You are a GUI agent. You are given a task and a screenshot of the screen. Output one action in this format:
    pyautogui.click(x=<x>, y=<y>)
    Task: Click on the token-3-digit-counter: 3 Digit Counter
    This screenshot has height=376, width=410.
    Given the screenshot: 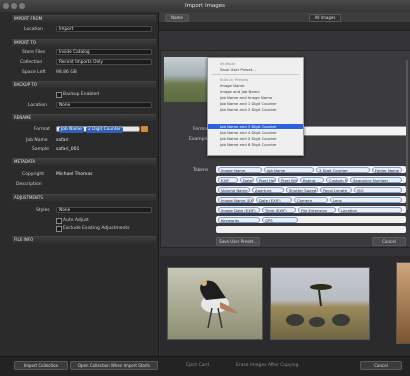 What is the action you would take?
    pyautogui.click(x=343, y=170)
    